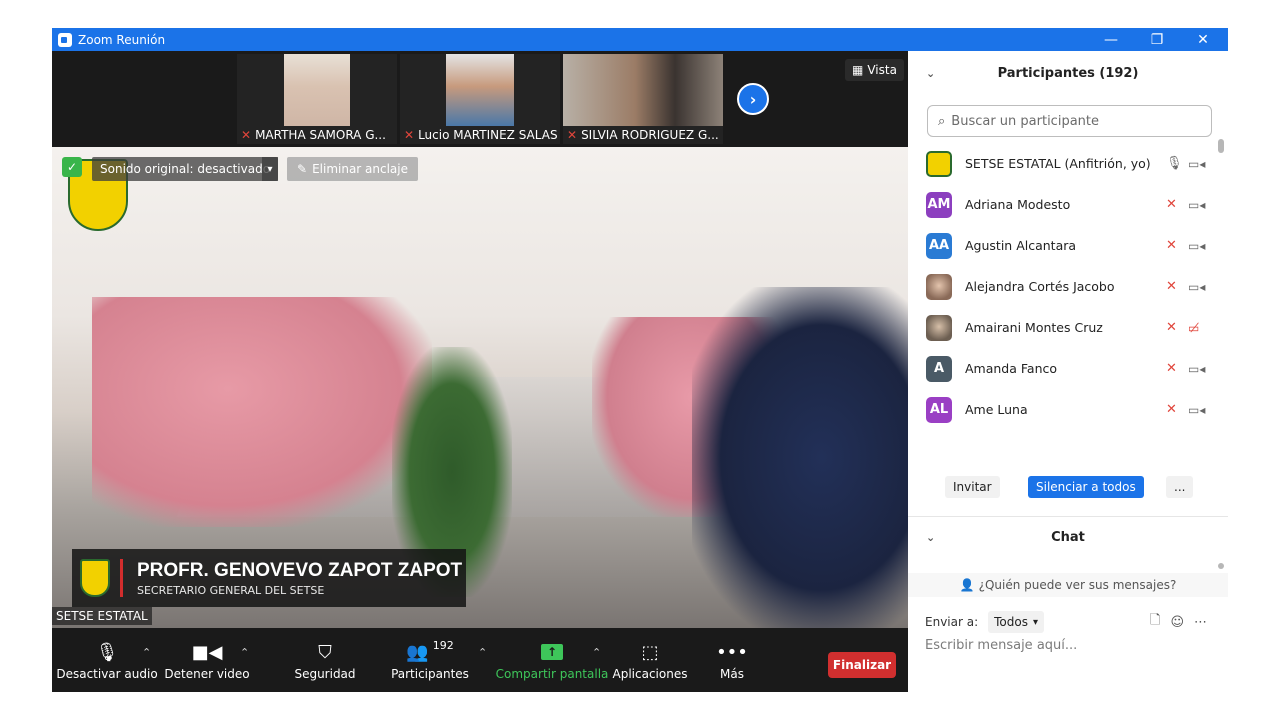 This screenshot has height=720, width=1280. I want to click on audio-options-chevron-icon: ⌃, so click(146, 652).